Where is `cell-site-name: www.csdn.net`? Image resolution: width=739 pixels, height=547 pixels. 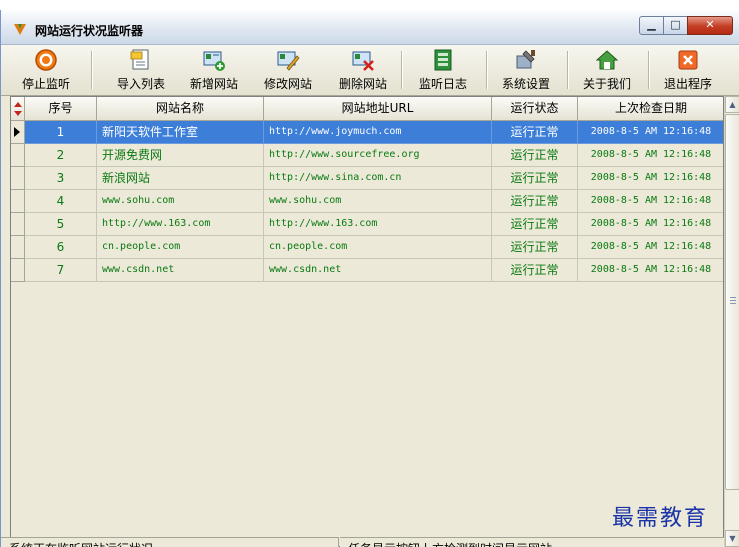
cell-site-name: www.csdn.net is located at coordinates (180, 270).